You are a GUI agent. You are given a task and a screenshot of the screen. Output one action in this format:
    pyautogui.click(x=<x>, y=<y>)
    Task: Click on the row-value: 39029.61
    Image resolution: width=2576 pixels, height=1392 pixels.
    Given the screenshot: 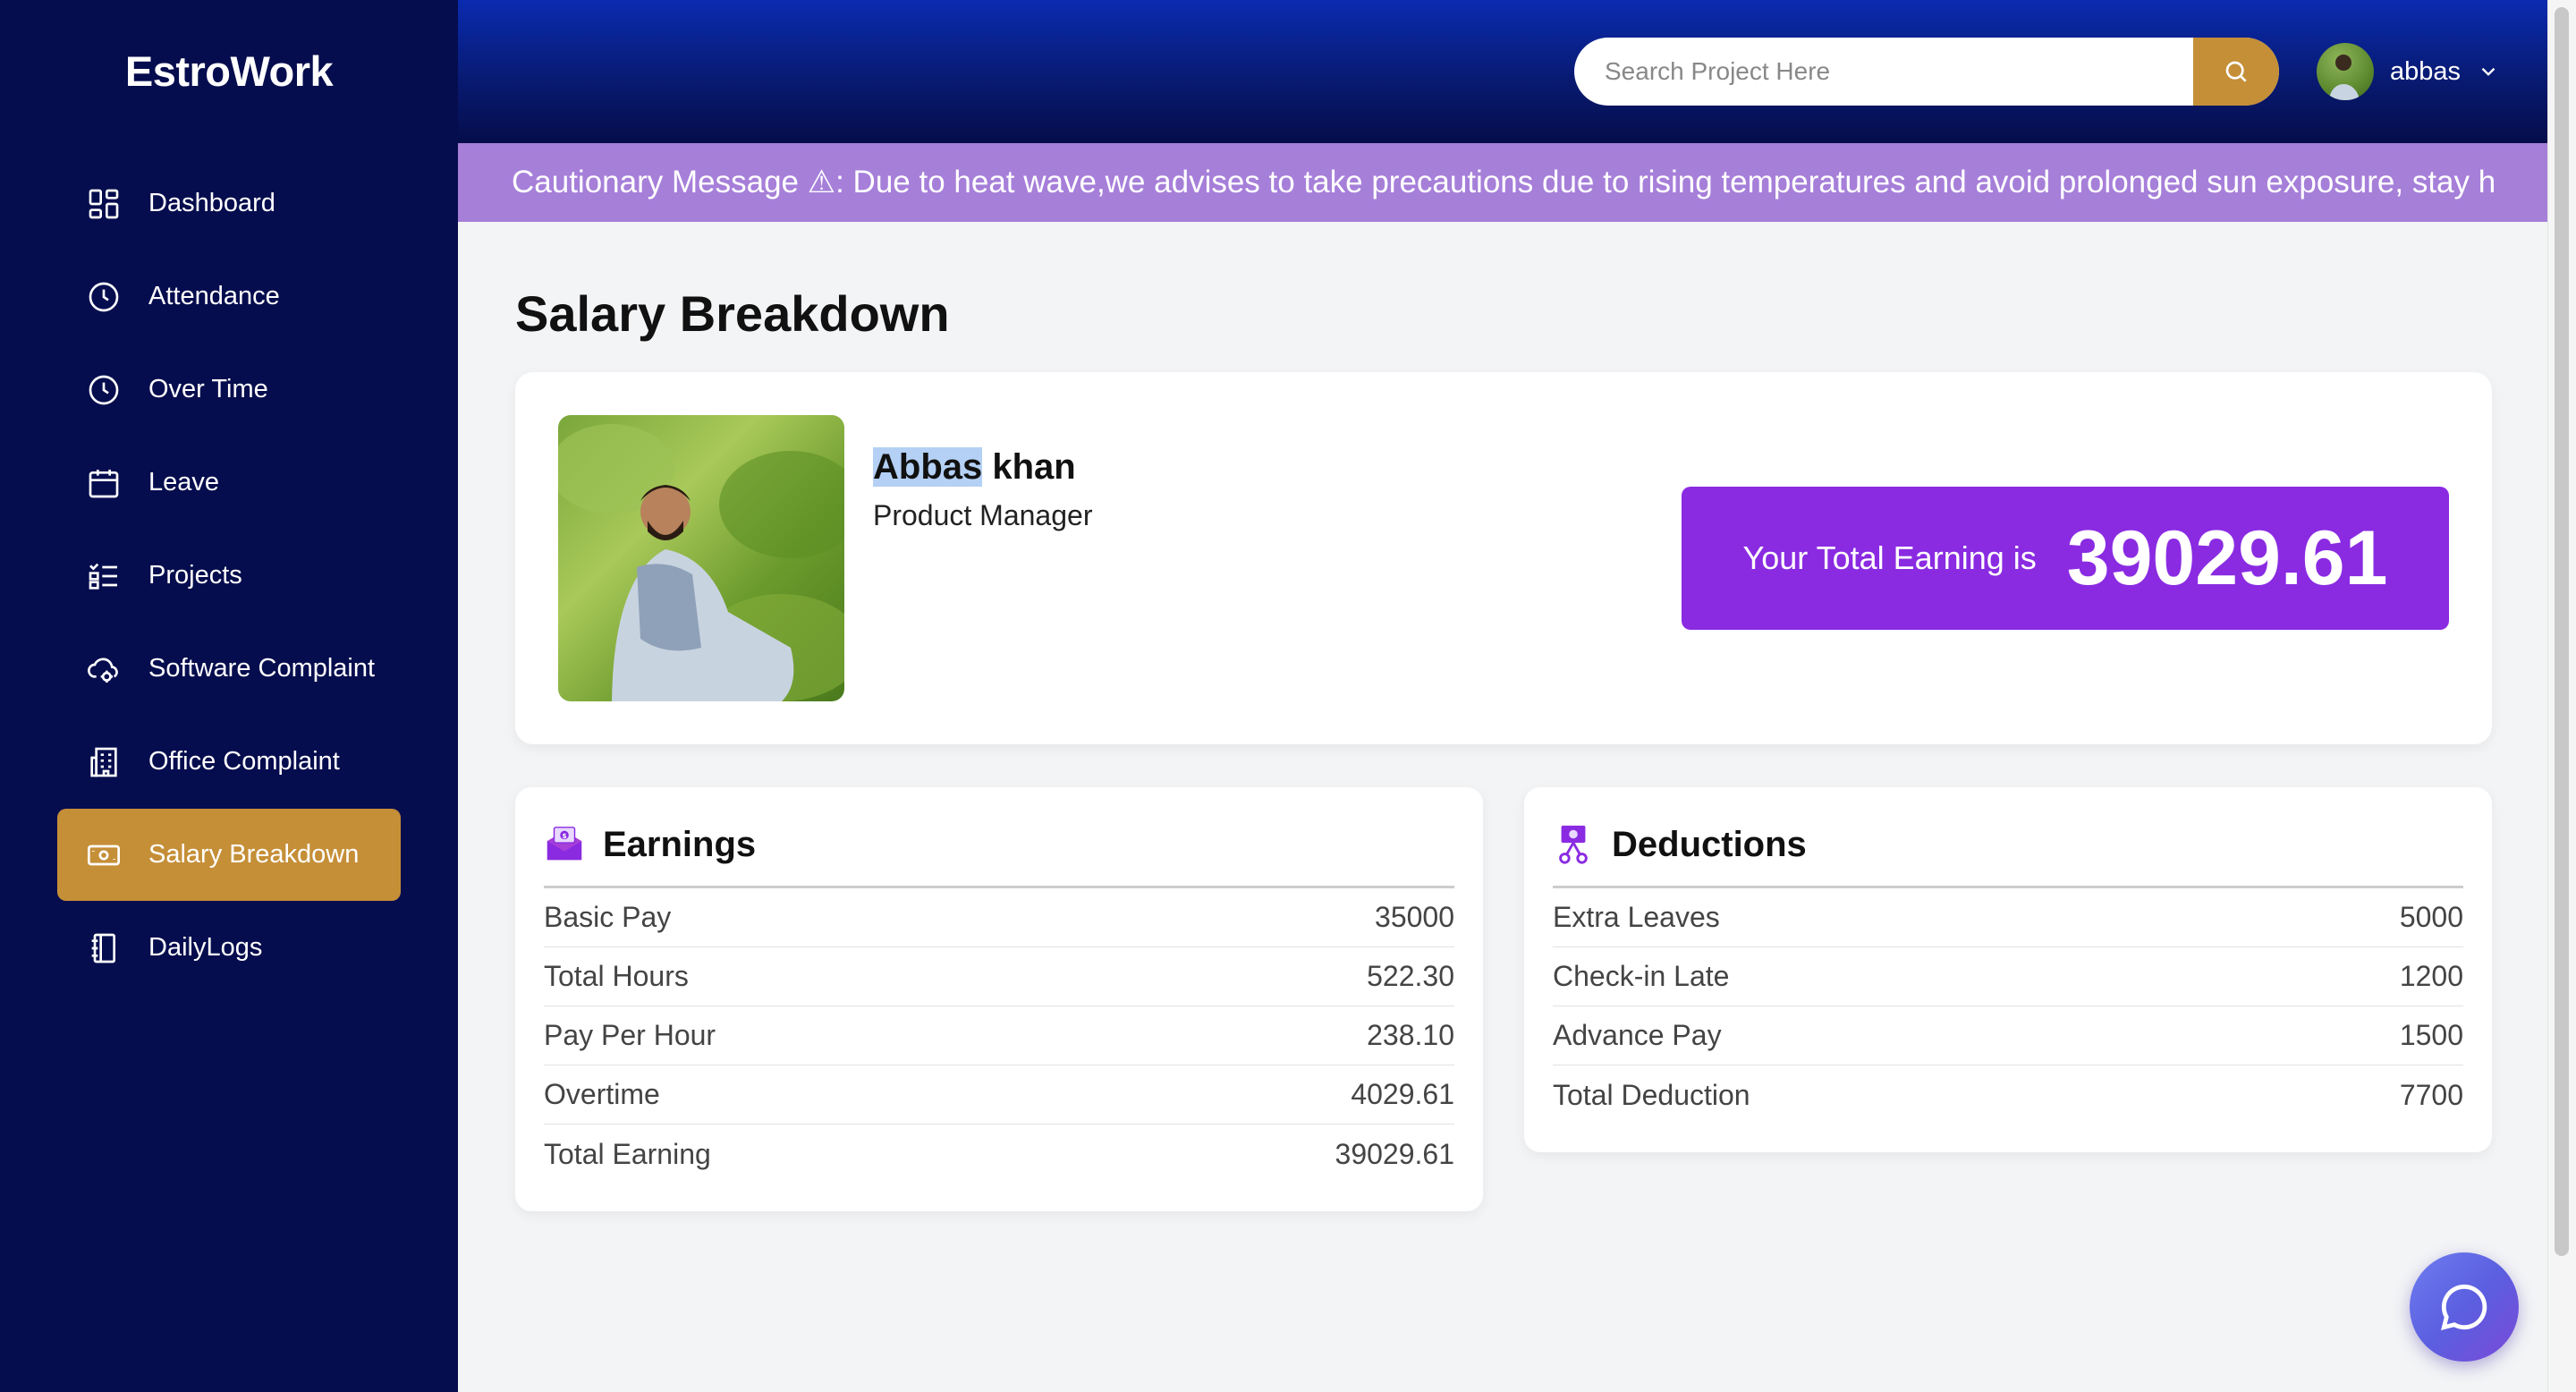 What is the action you would take?
    pyautogui.click(x=1394, y=1153)
    